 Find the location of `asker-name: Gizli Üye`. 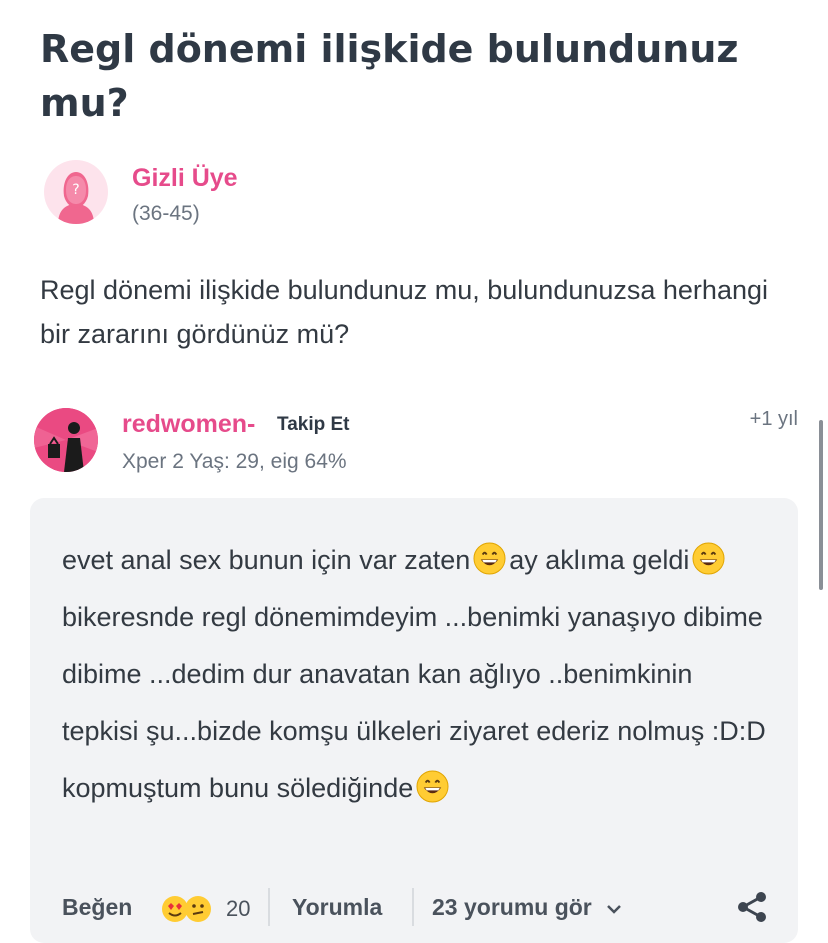

asker-name: Gizli Üye is located at coordinates (185, 178).